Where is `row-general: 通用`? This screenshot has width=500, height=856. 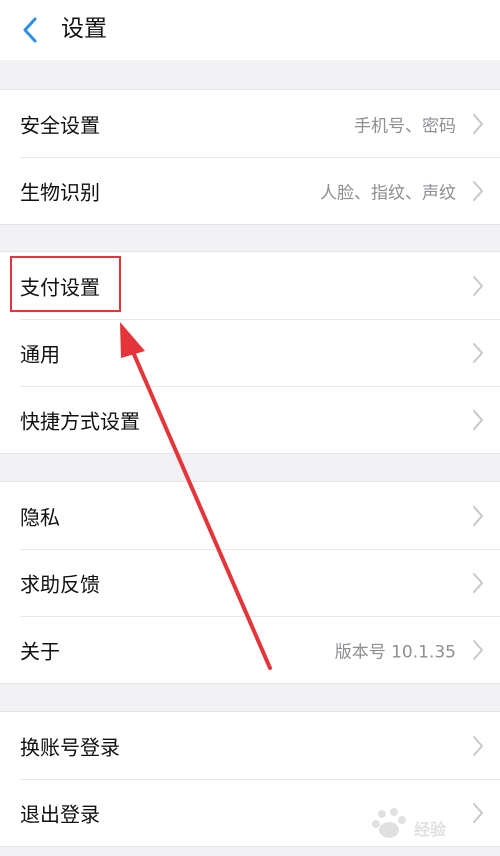
row-general: 通用 is located at coordinates (250, 352).